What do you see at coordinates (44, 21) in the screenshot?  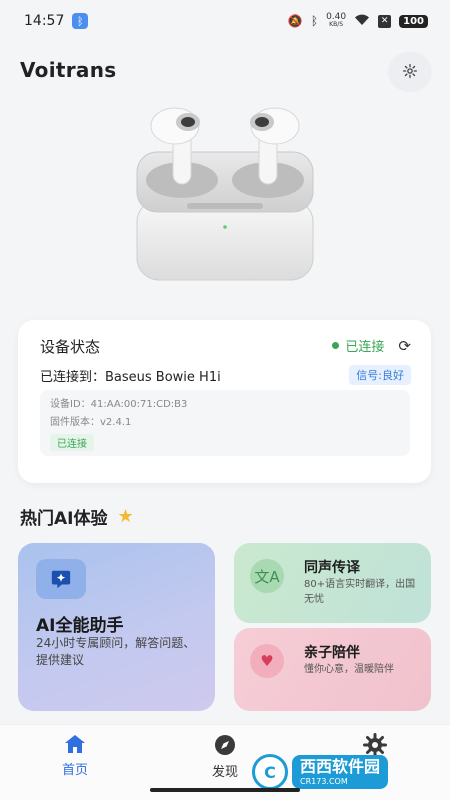 I see `clock: 14:57` at bounding box center [44, 21].